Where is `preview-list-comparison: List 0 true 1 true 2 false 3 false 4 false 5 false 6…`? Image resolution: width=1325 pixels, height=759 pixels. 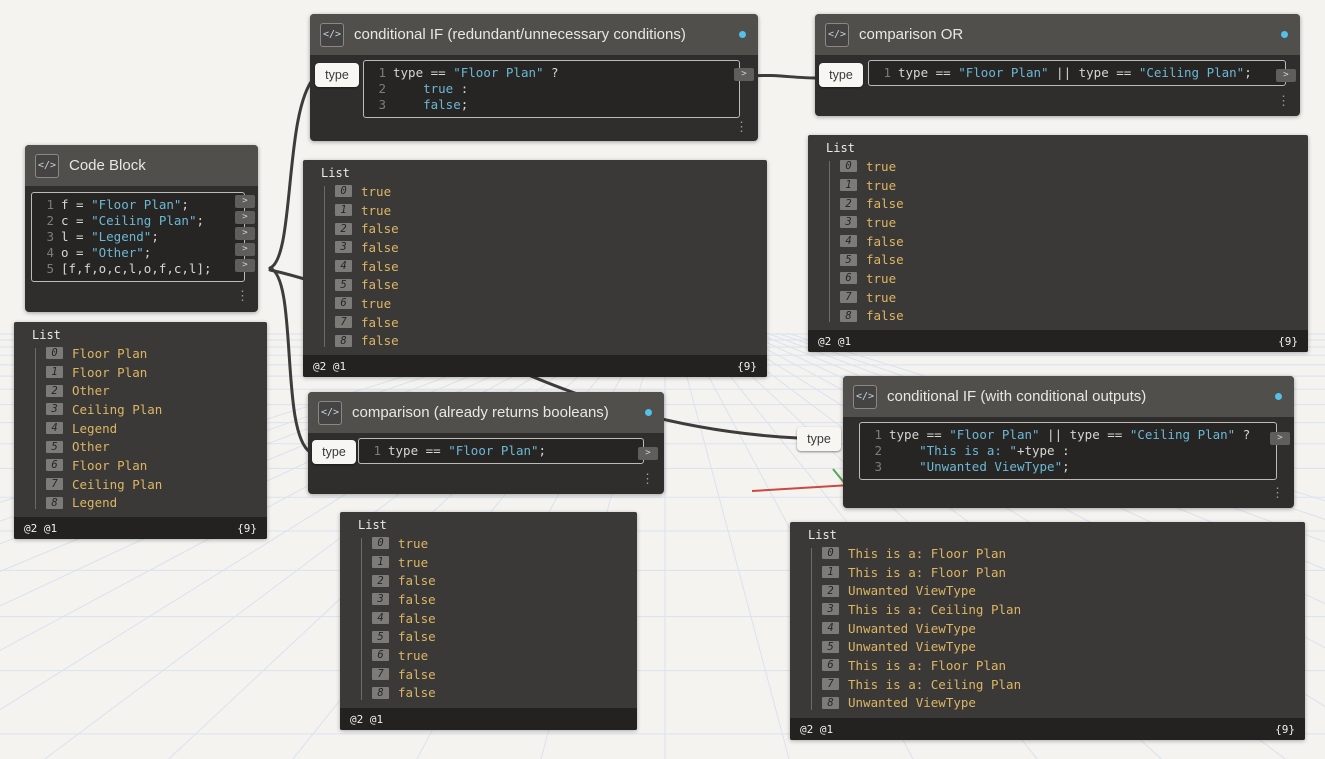 preview-list-comparison: List 0 true 1 true 2 false 3 false 4 false 5 false 6… is located at coordinates (488, 621).